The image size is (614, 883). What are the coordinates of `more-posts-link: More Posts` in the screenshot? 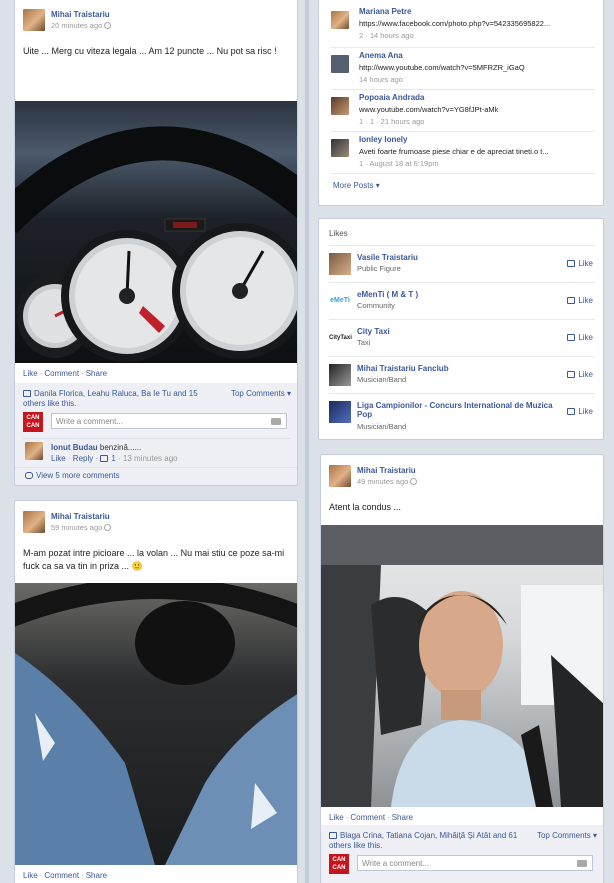 It's located at (353, 185).